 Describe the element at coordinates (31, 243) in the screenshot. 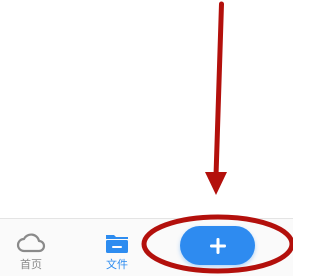

I see `cloud-icon` at that location.